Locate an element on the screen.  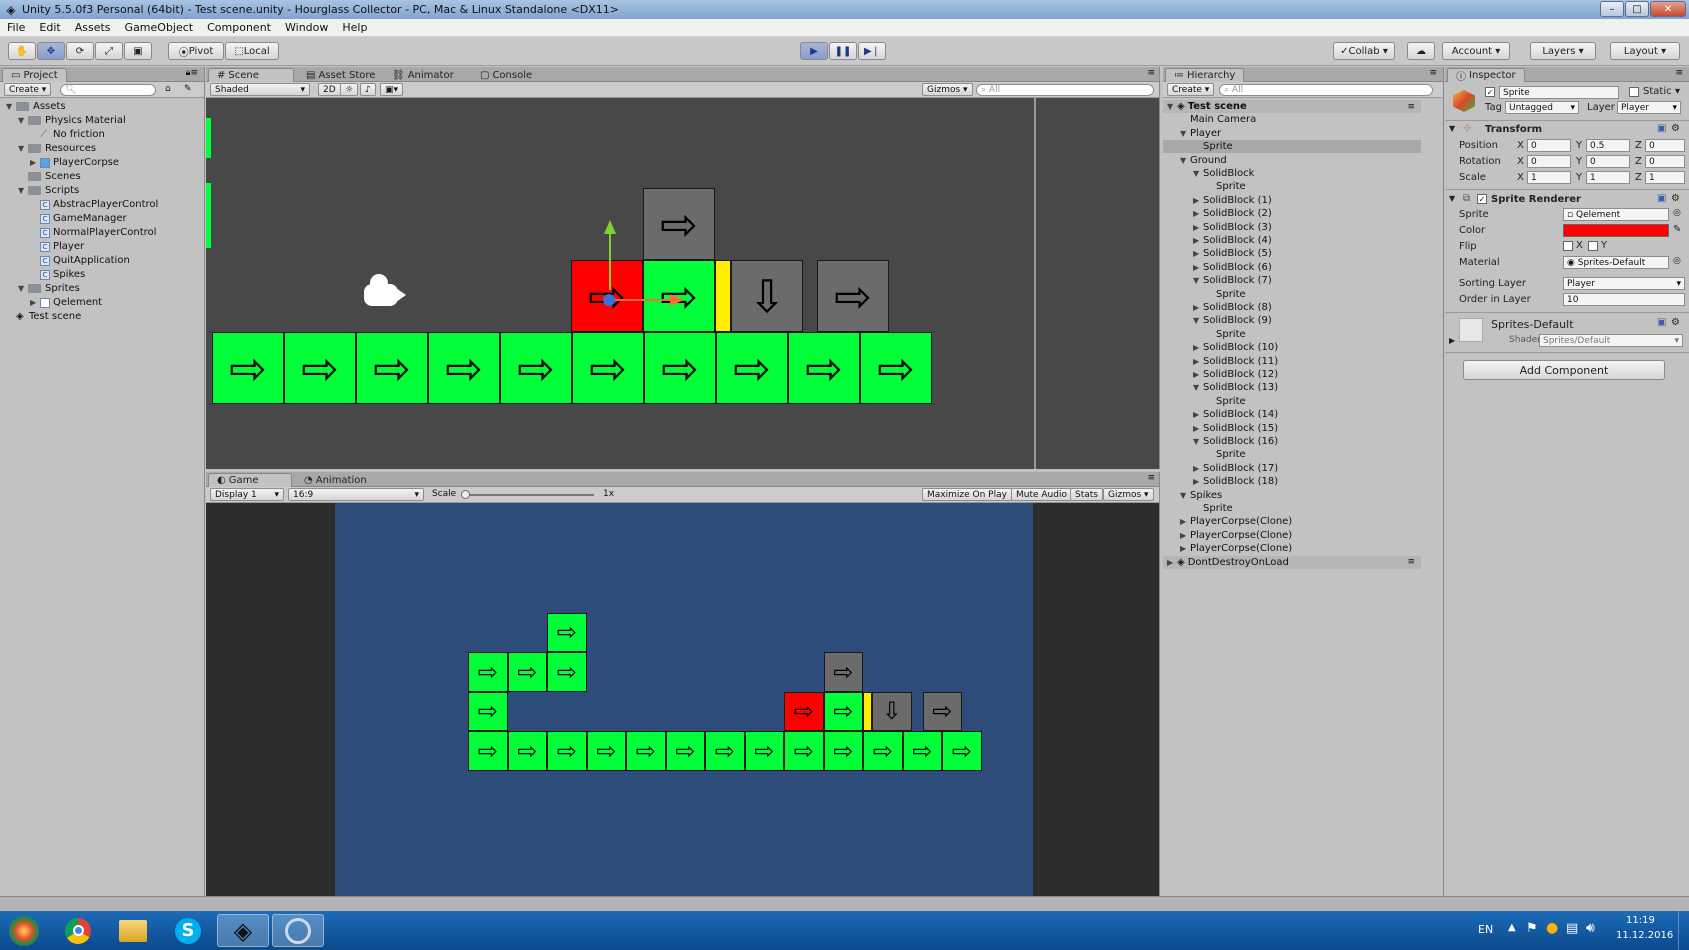
aspect-dropdown: 16:9 ▾ is located at coordinates (356, 494).